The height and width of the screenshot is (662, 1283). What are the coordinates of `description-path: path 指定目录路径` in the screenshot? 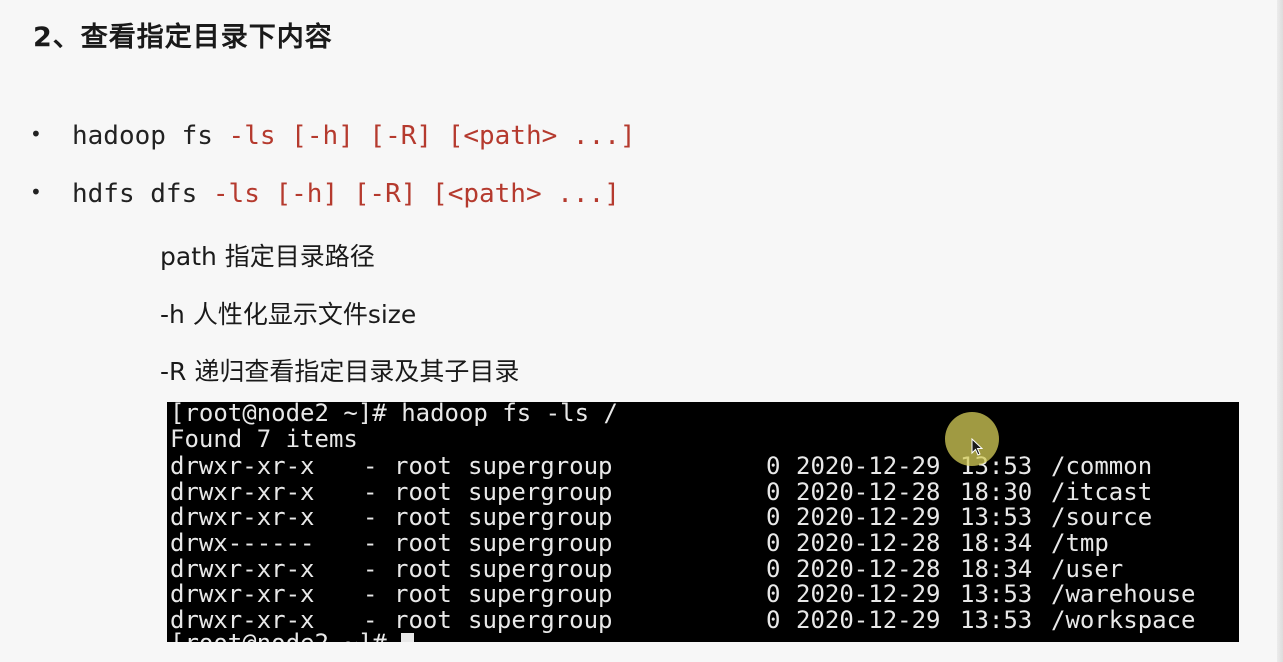 It's located at (267, 256).